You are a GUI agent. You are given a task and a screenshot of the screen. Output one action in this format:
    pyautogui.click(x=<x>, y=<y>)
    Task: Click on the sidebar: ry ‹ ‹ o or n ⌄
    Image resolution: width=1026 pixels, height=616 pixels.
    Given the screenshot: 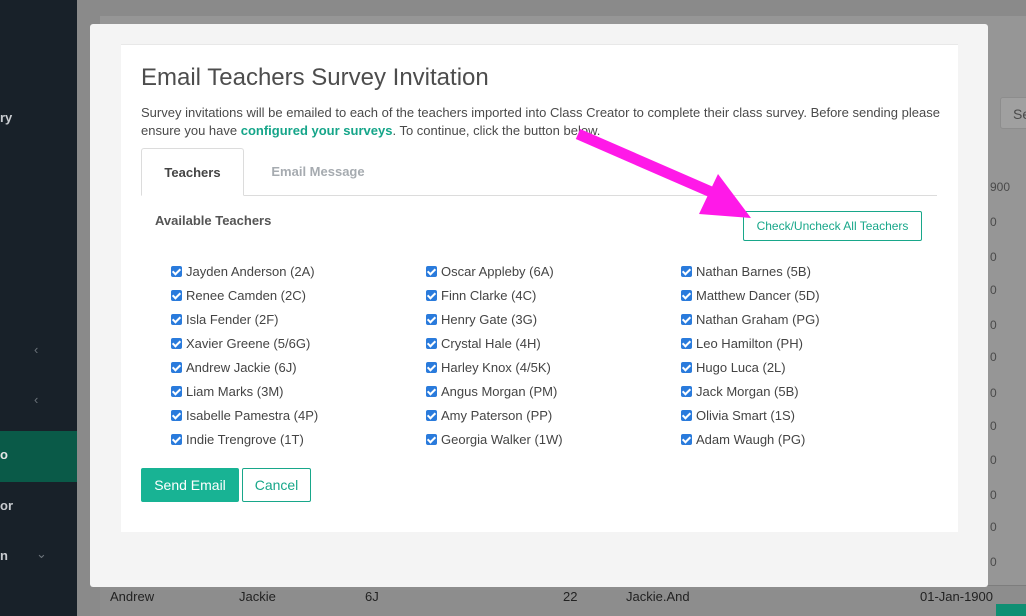 What is the action you would take?
    pyautogui.click(x=38, y=308)
    